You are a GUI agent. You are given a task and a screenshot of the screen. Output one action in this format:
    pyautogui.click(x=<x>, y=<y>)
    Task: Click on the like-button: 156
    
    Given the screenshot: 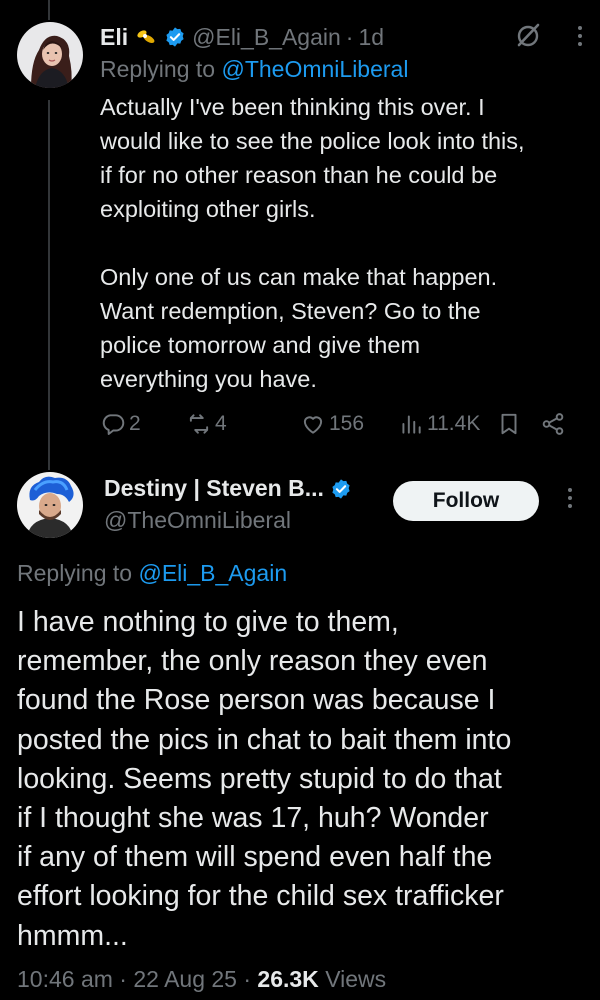 What is the action you would take?
    pyautogui.click(x=332, y=424)
    